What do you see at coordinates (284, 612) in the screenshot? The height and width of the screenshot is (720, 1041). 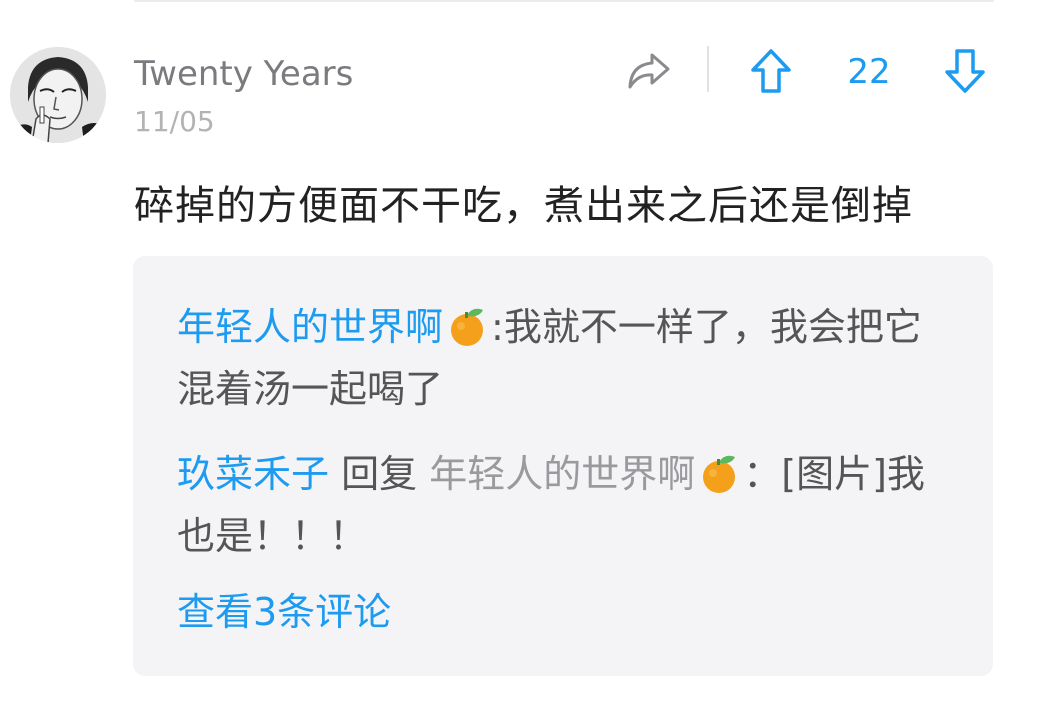 I see `view-more-comments-link: 查看3条评论` at bounding box center [284, 612].